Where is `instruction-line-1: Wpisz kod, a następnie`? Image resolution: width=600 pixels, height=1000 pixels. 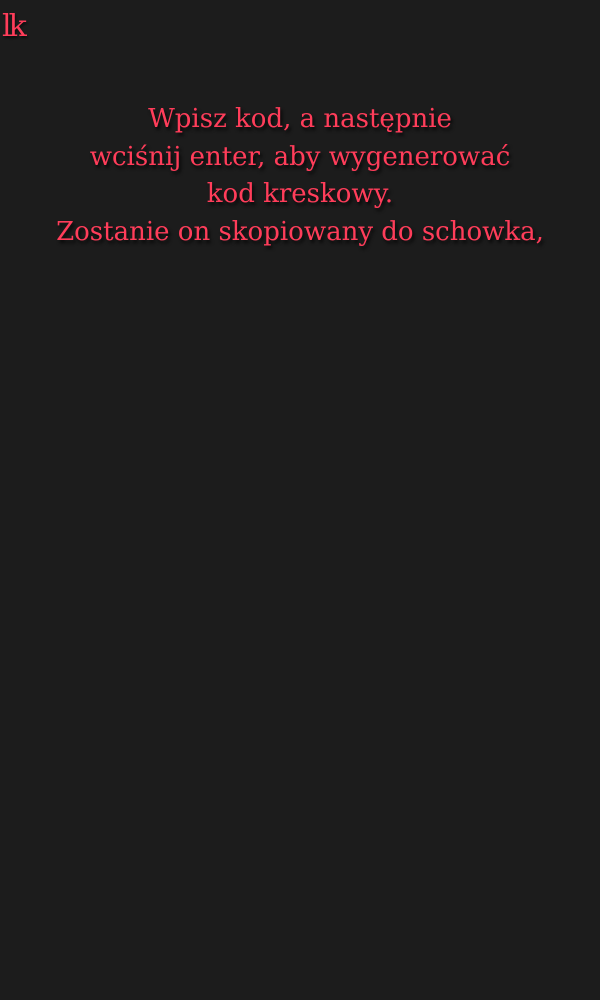
instruction-line-1: Wpisz kod, a następnie is located at coordinates (300, 119).